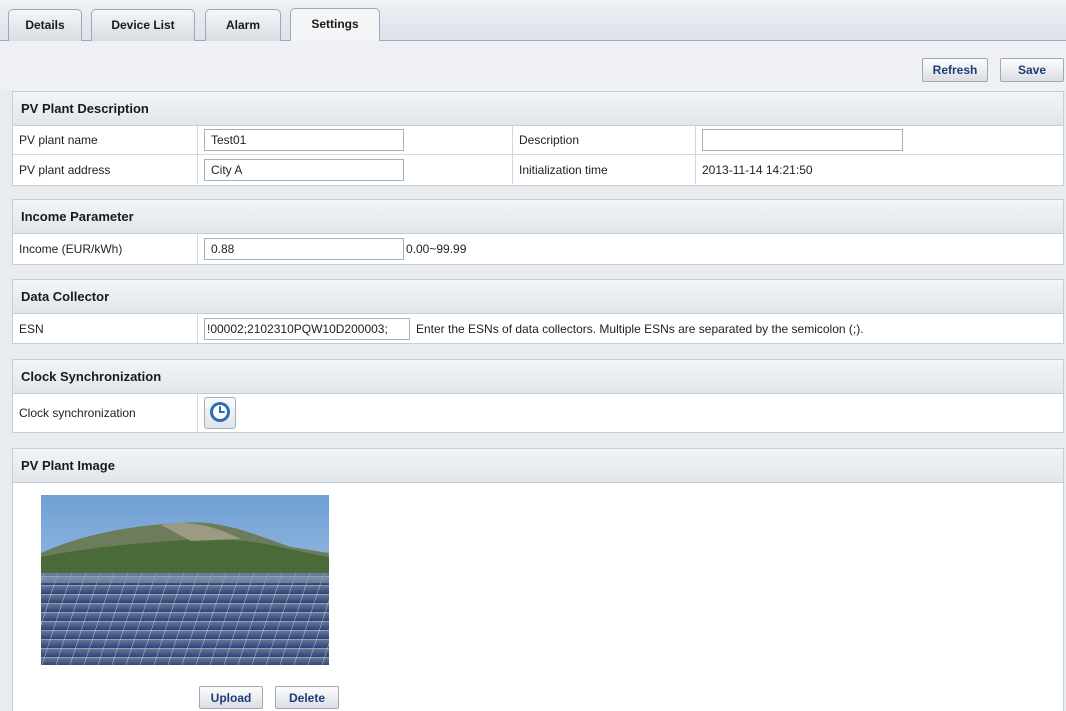  I want to click on refresh-button: Refresh, so click(955, 70).